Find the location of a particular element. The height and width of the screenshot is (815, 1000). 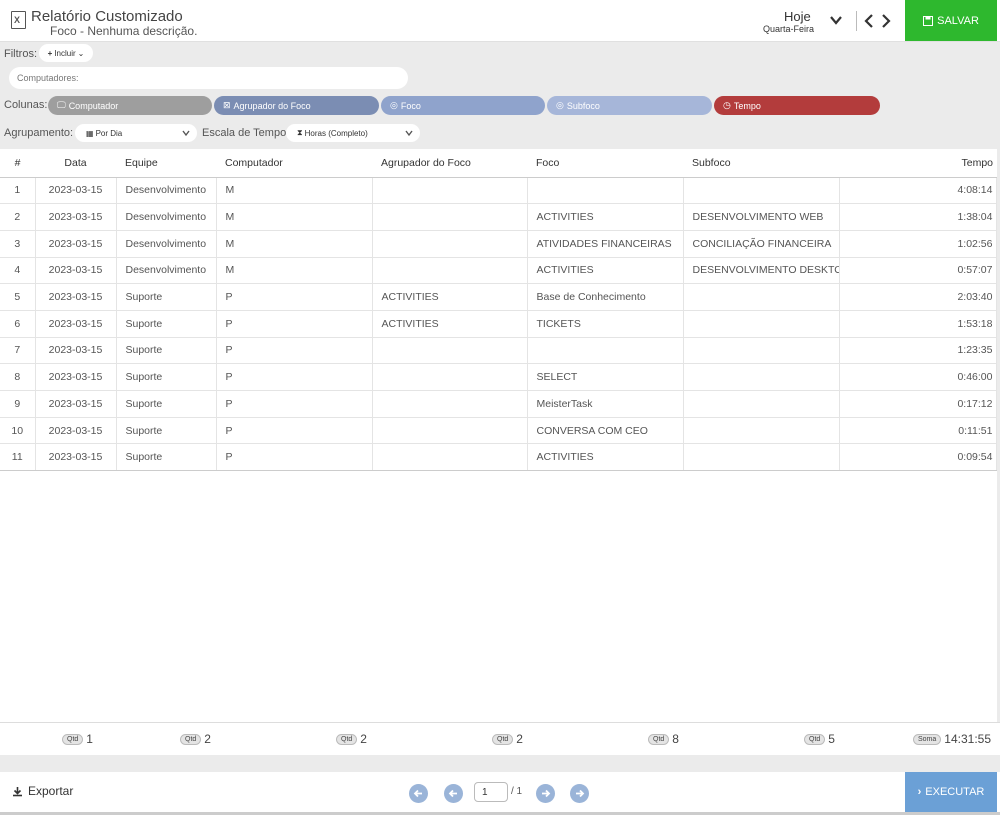

cell-tempo: 1:02:56 is located at coordinates (918, 244).